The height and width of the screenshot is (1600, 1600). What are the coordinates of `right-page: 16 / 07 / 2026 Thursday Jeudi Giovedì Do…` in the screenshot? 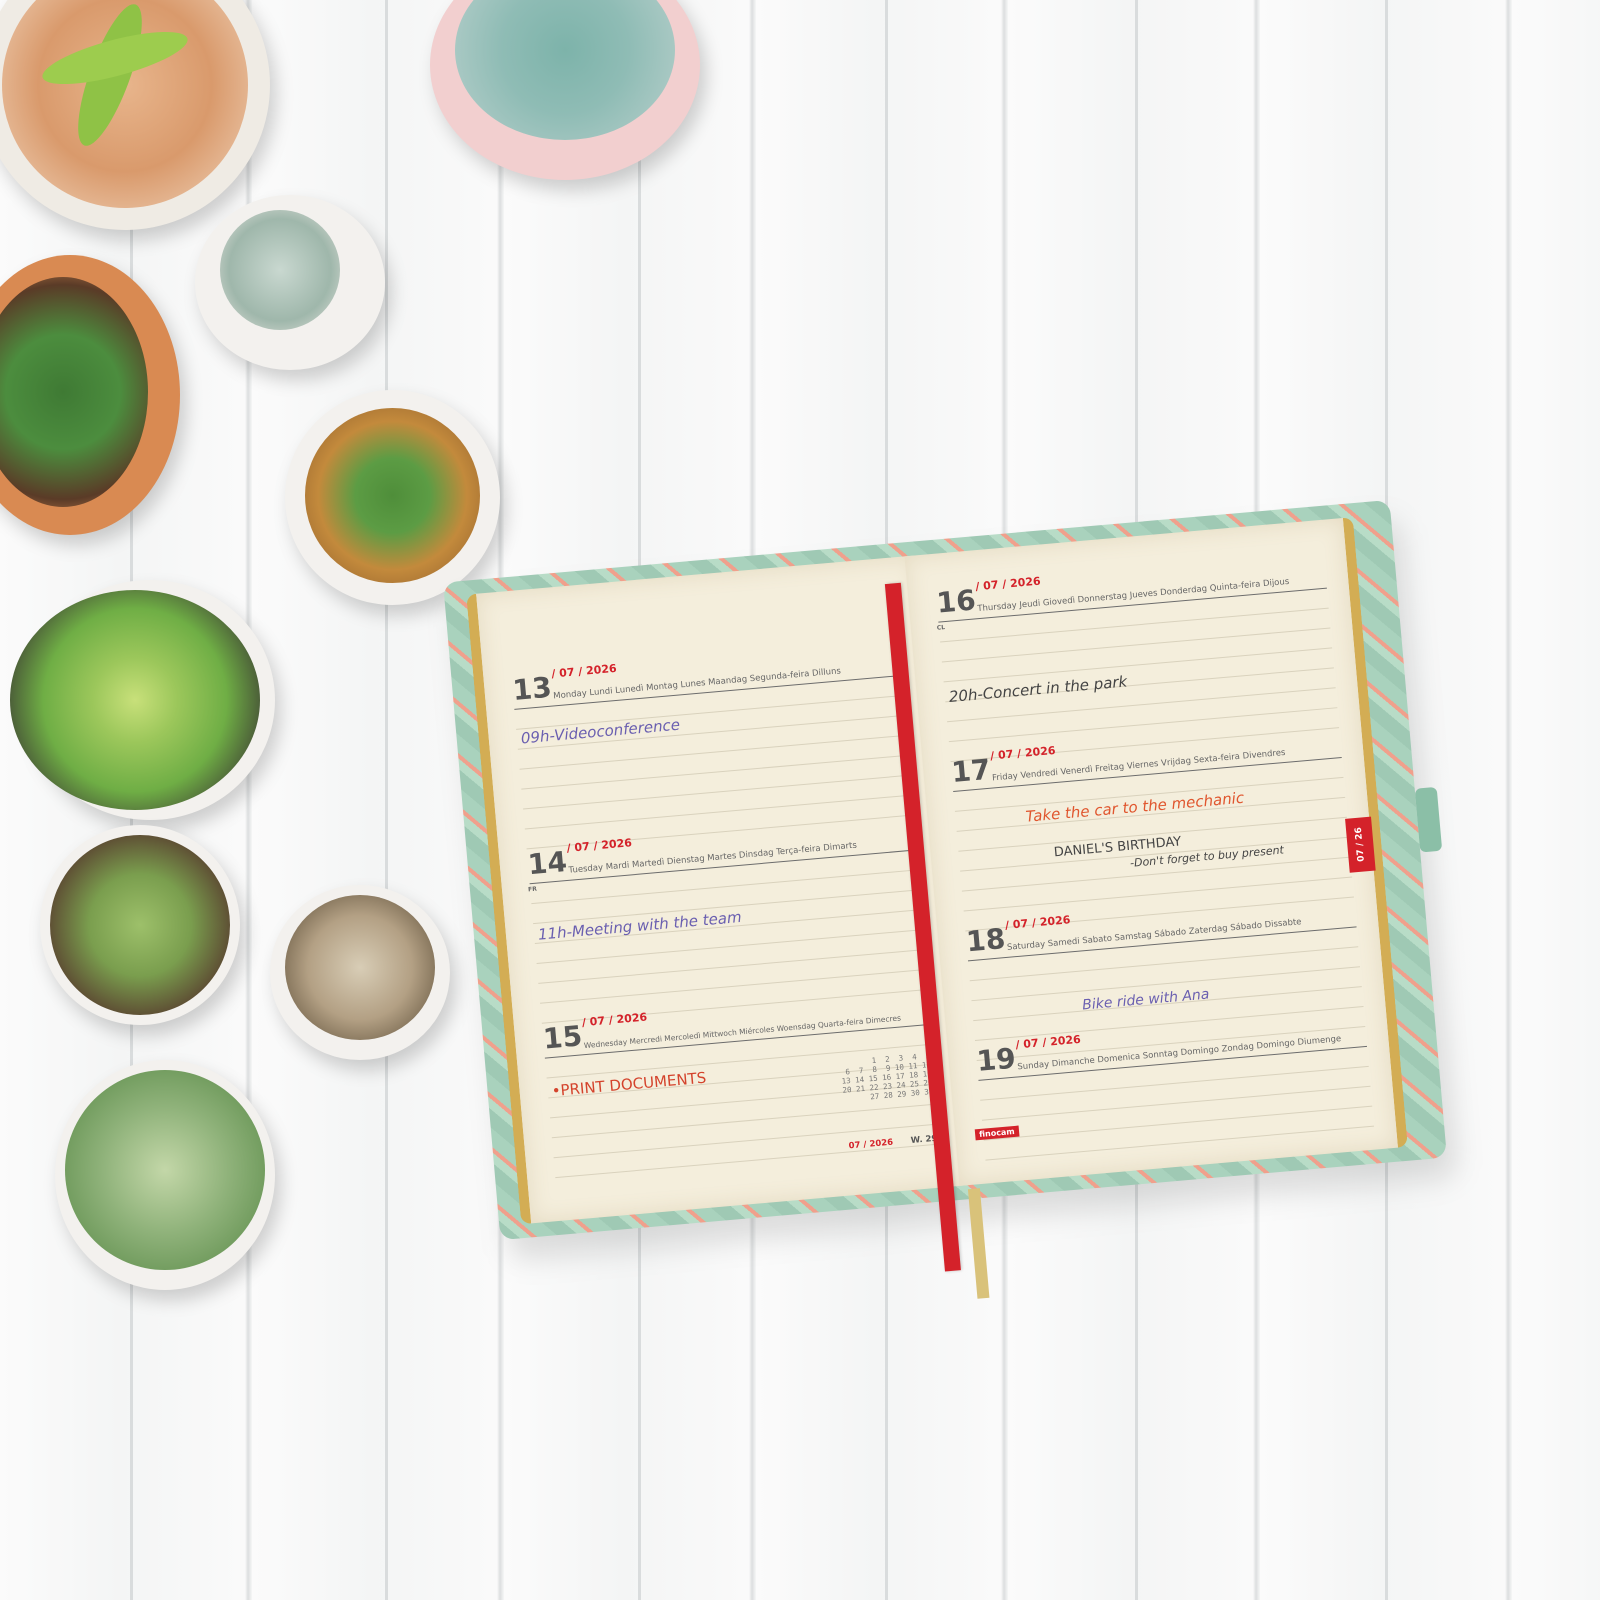 It's located at (1156, 851).